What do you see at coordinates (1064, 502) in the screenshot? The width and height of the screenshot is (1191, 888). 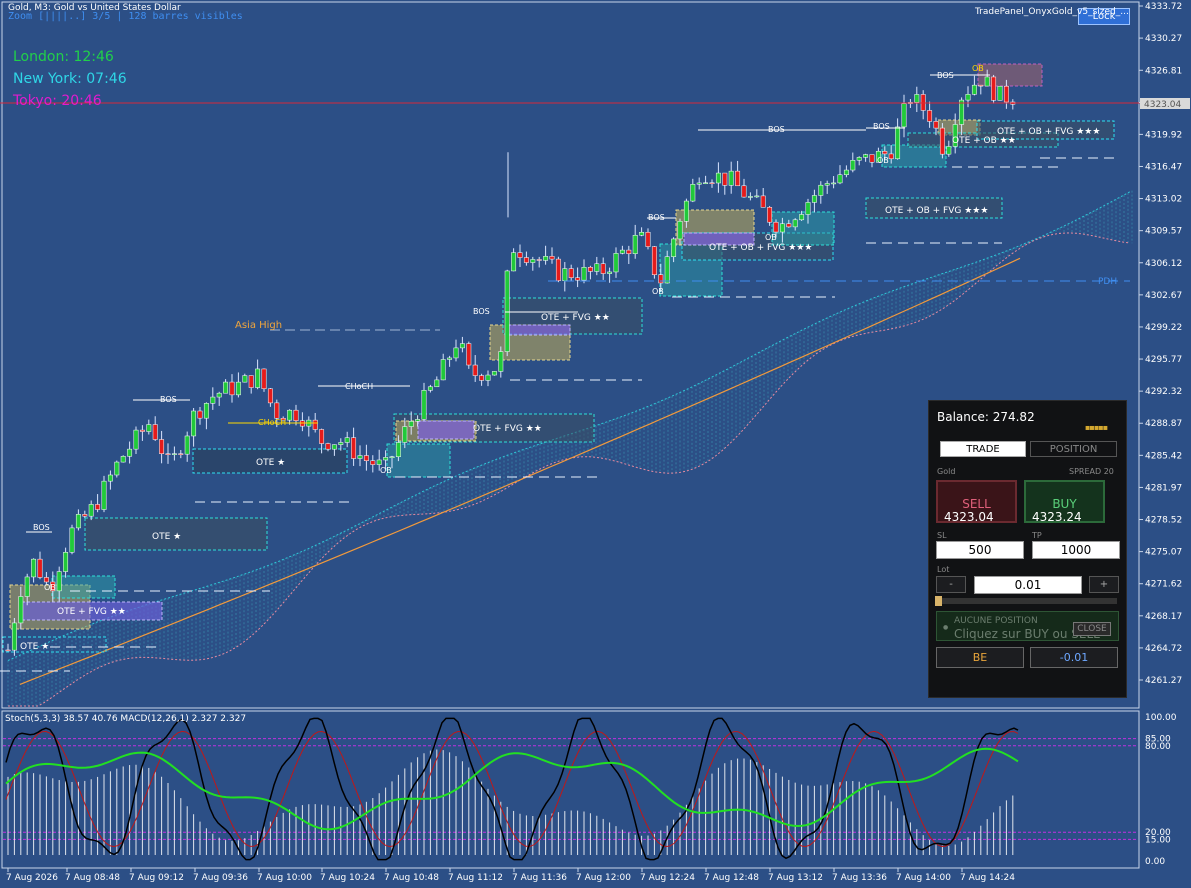 I see `buy-button: BUY 4323.24` at bounding box center [1064, 502].